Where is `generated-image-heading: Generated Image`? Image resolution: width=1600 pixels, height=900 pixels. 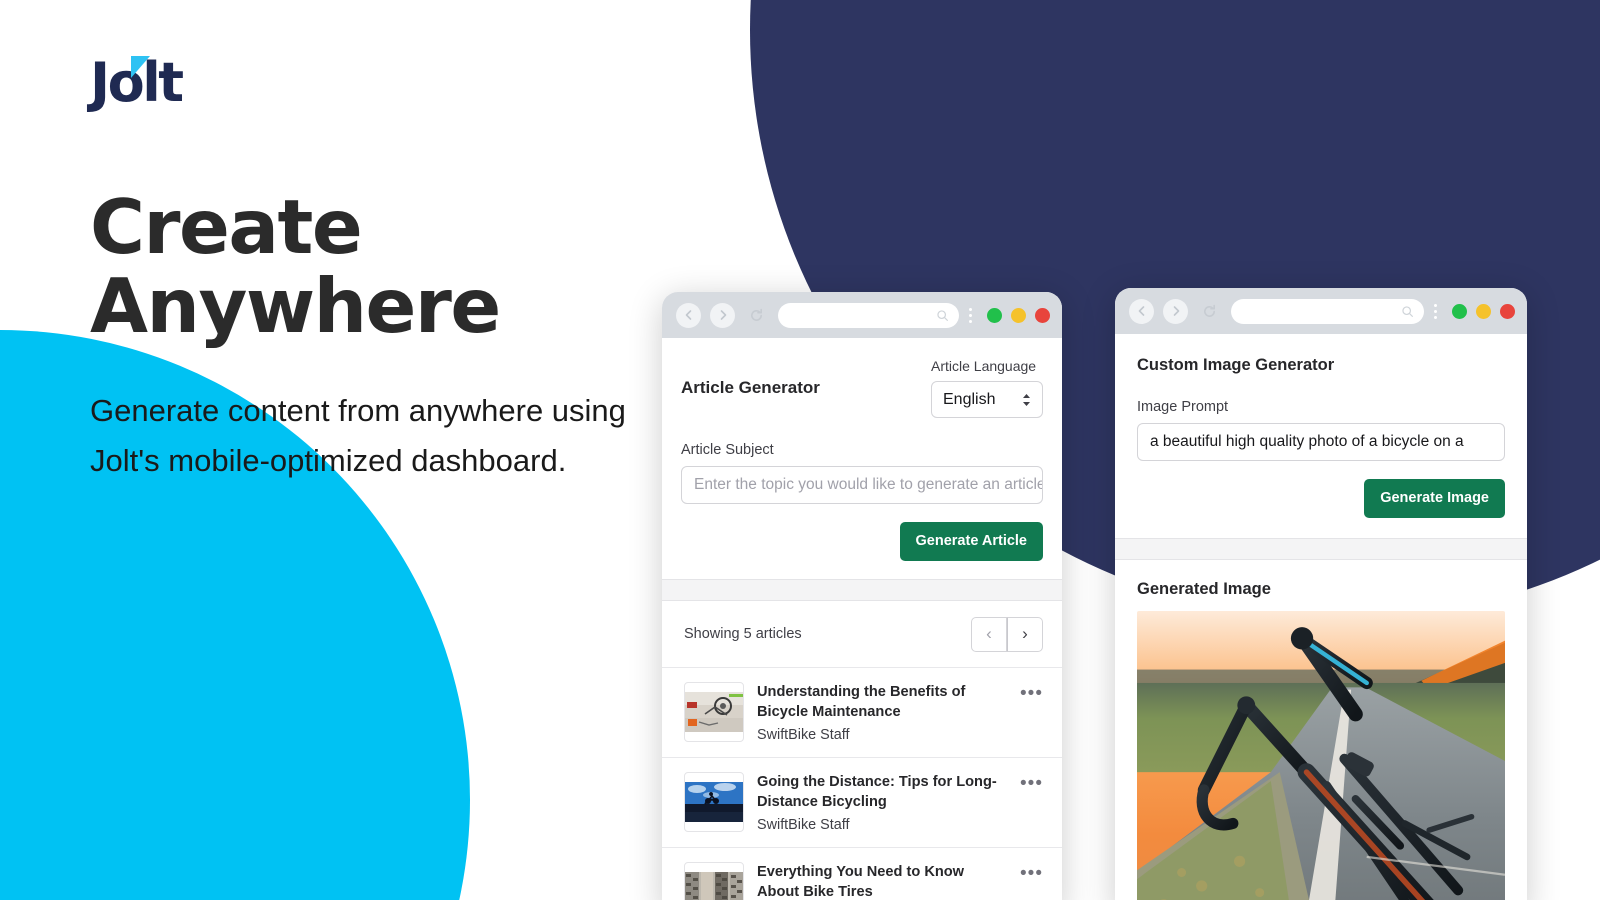
generated-image-heading: Generated Image is located at coordinates (1204, 588).